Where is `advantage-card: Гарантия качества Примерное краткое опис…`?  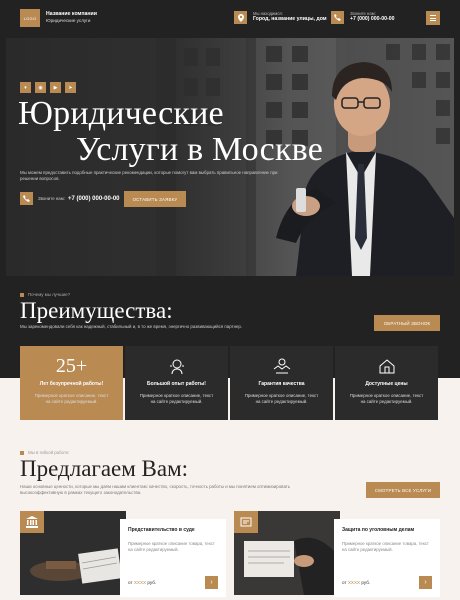 advantage-card: Гарантия качества Примерное краткое опис… is located at coordinates (281, 383).